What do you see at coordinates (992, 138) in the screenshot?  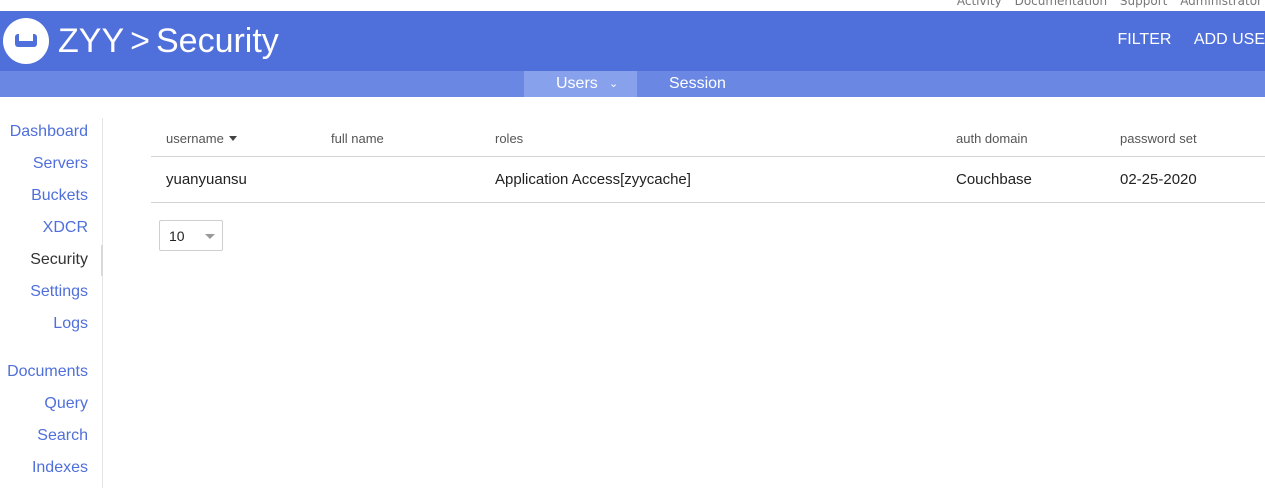 I see `column-header-auth-domain: auth domain` at bounding box center [992, 138].